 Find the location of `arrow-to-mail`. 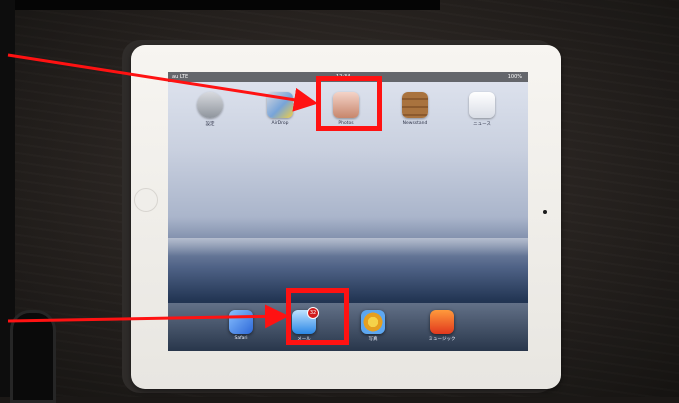

arrow-to-mail is located at coordinates (148, 316).